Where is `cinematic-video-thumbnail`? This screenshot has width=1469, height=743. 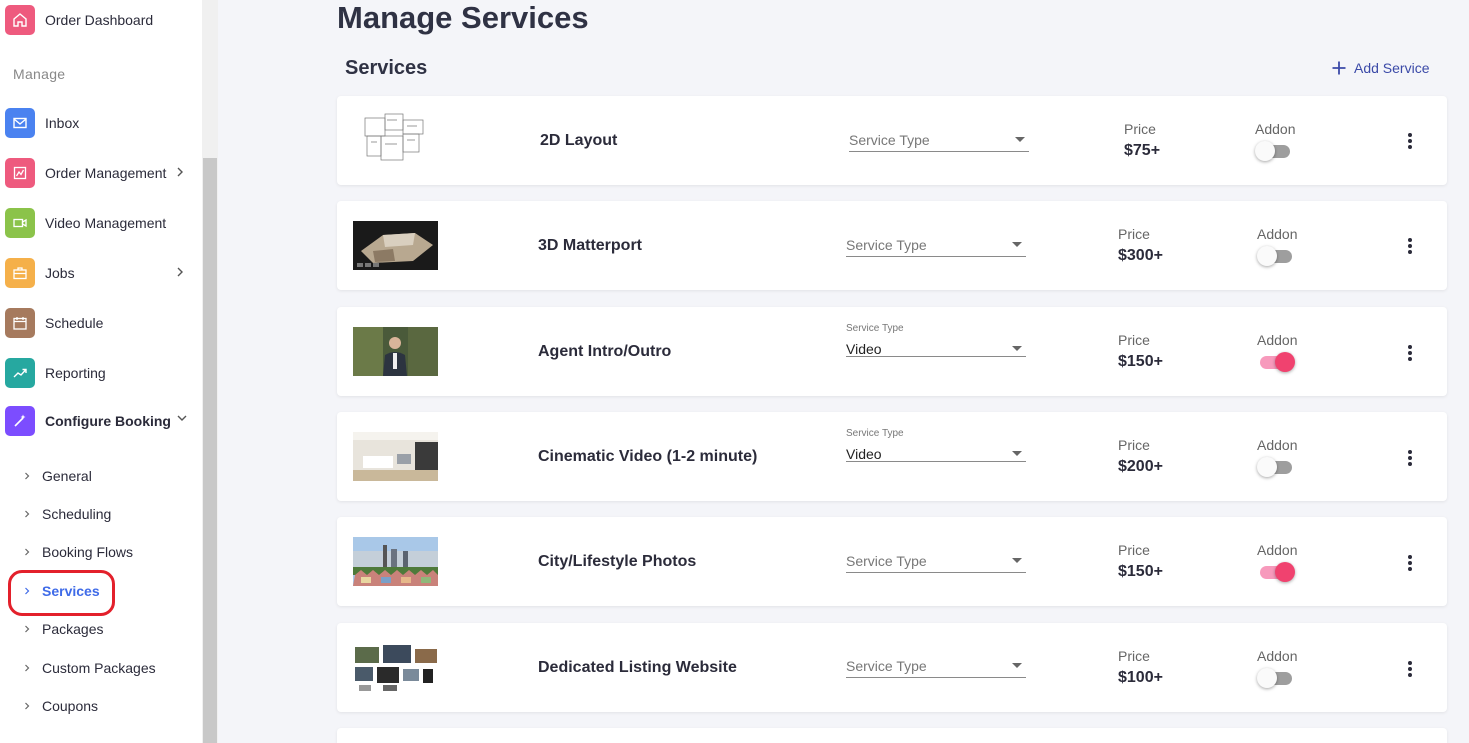 cinematic-video-thumbnail is located at coordinates (395, 456).